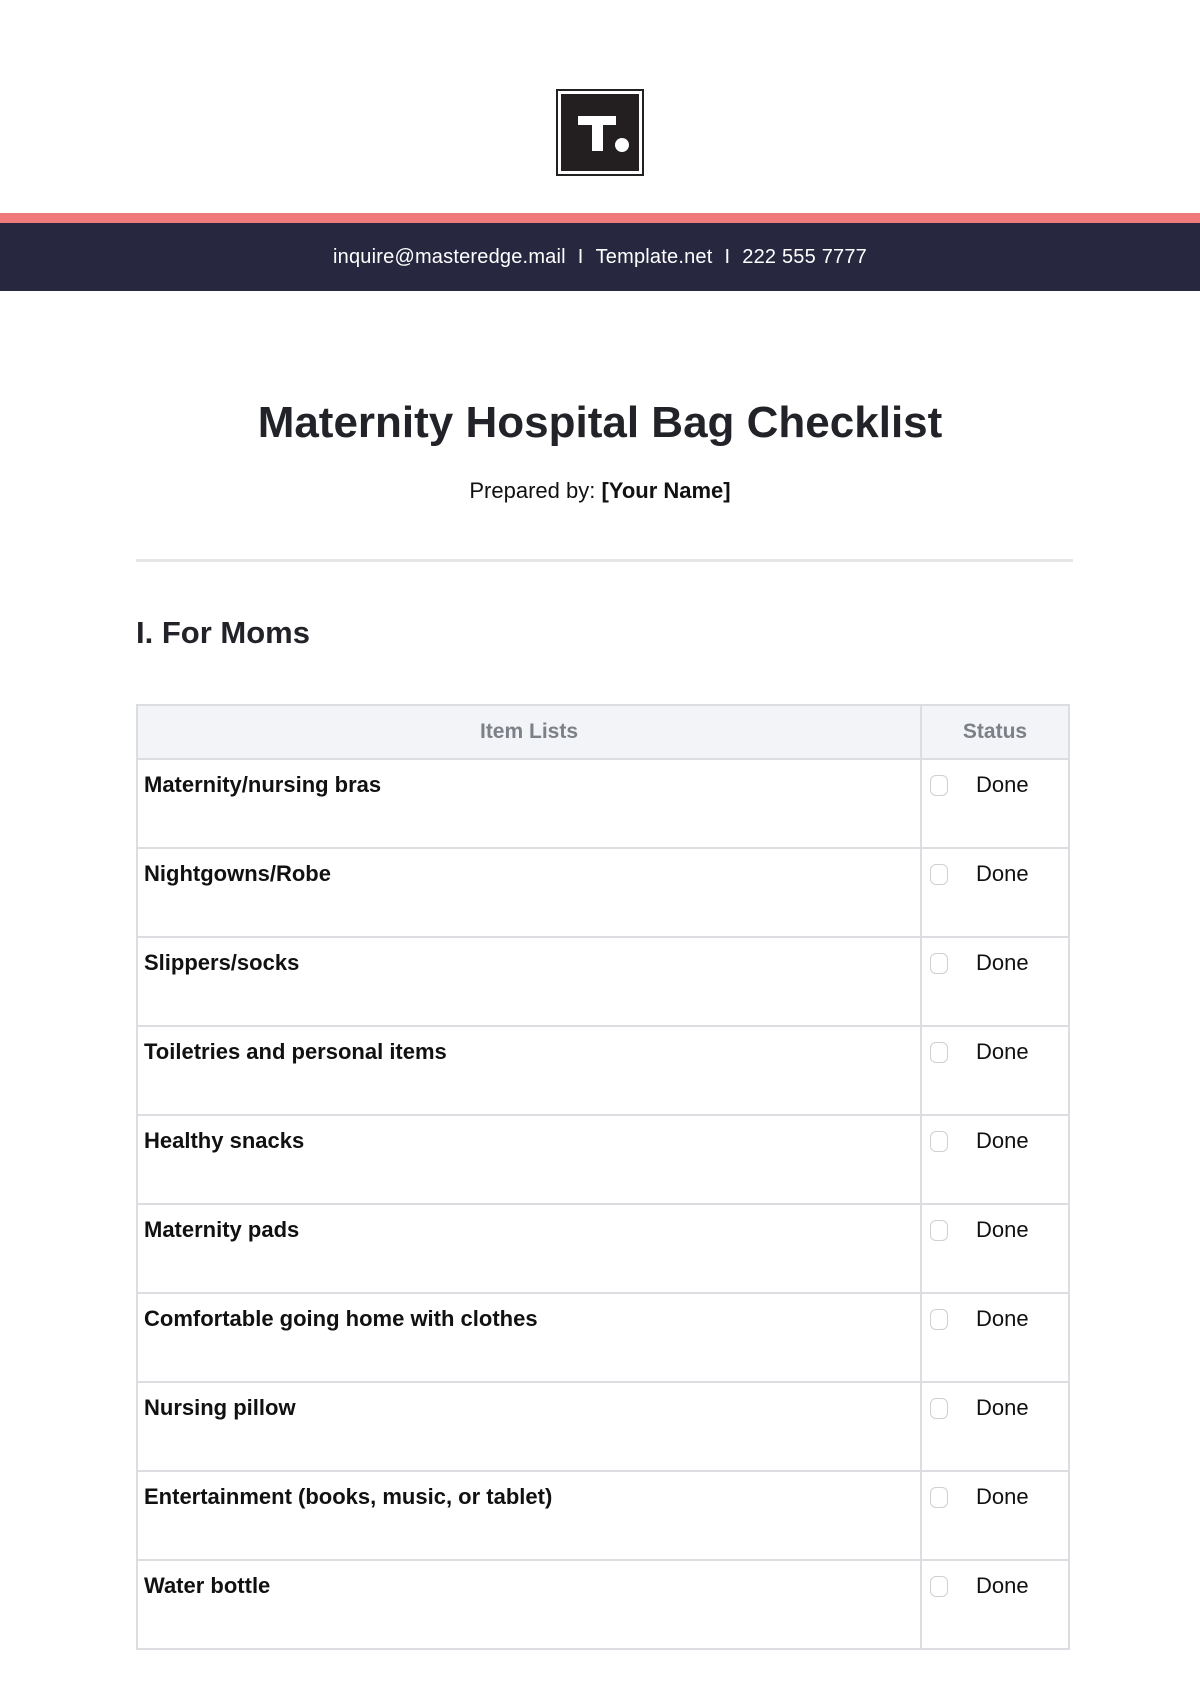  What do you see at coordinates (529, 1070) in the screenshot?
I see `item-name: Toiletries and personal items` at bounding box center [529, 1070].